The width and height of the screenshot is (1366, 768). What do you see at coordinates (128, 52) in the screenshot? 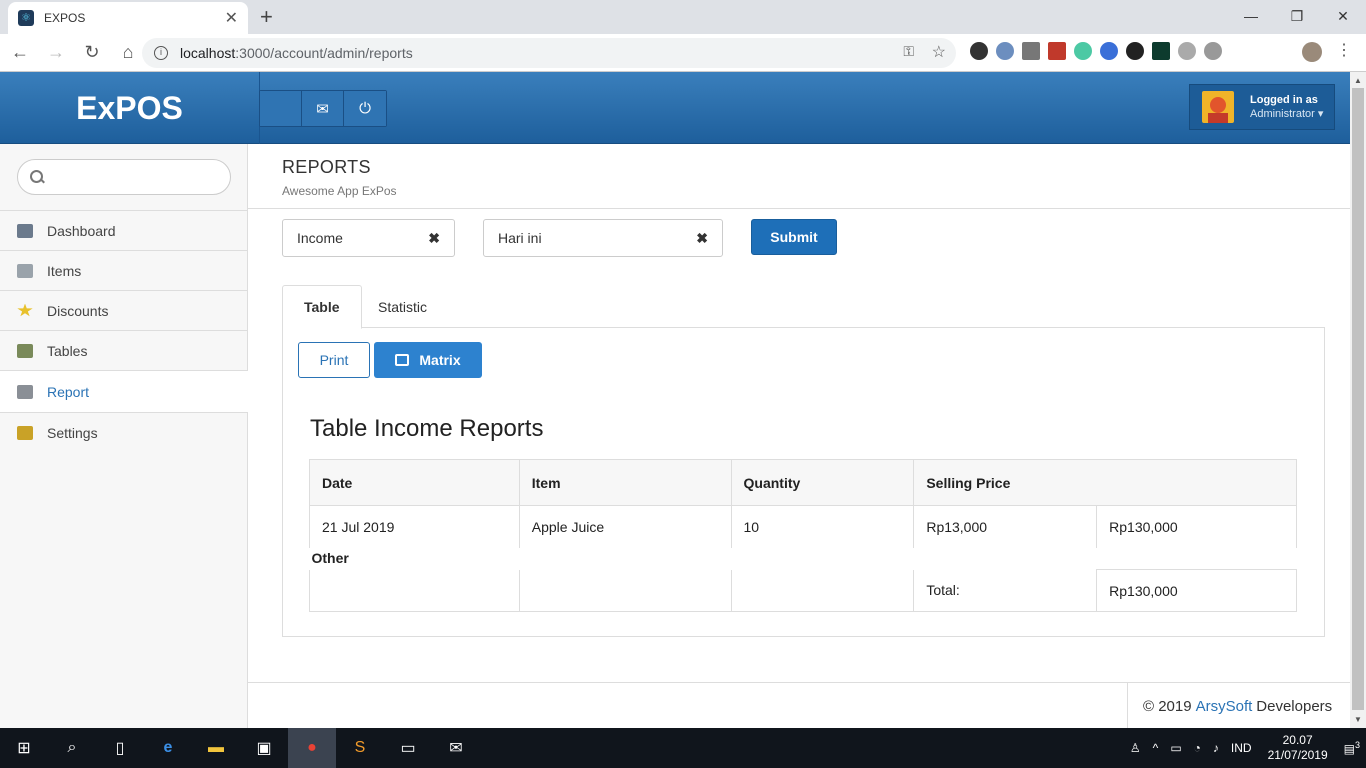
I see `home-icon: ⌂` at bounding box center [128, 52].